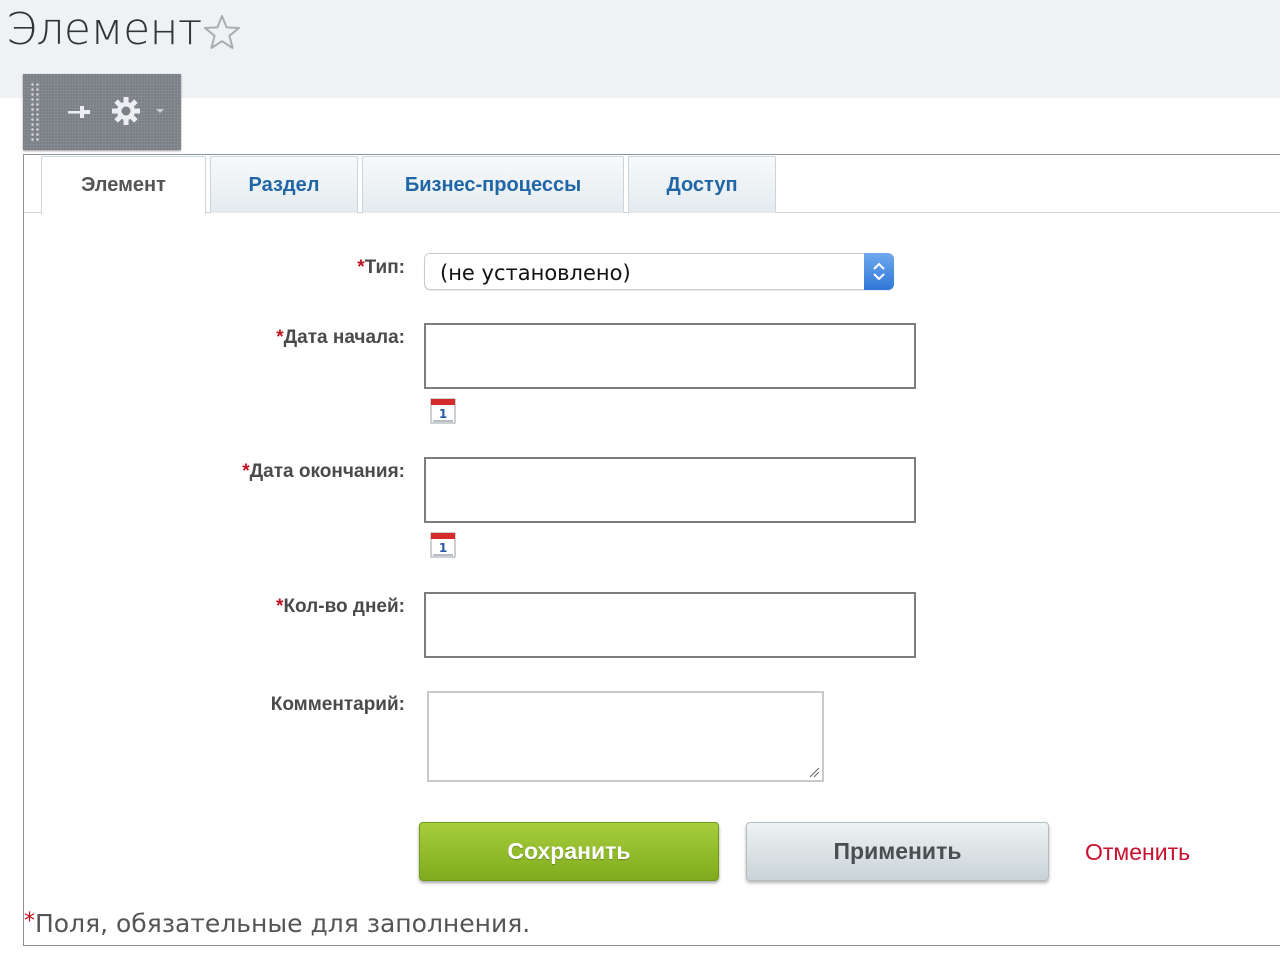 The image size is (1280, 958). I want to click on star-icon, so click(222, 32).